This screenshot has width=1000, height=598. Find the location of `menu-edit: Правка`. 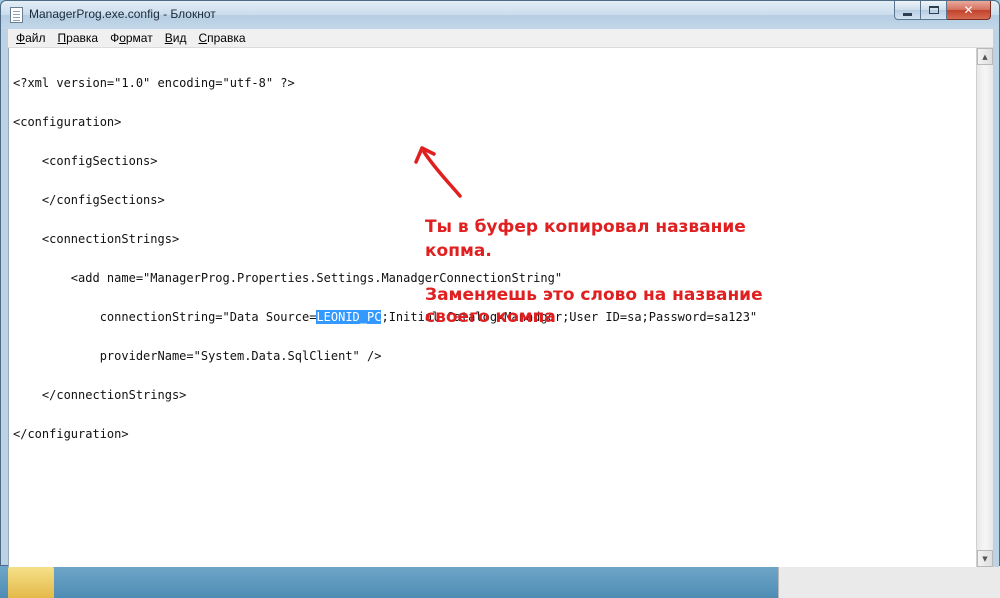

menu-edit: Правка is located at coordinates (78, 38).